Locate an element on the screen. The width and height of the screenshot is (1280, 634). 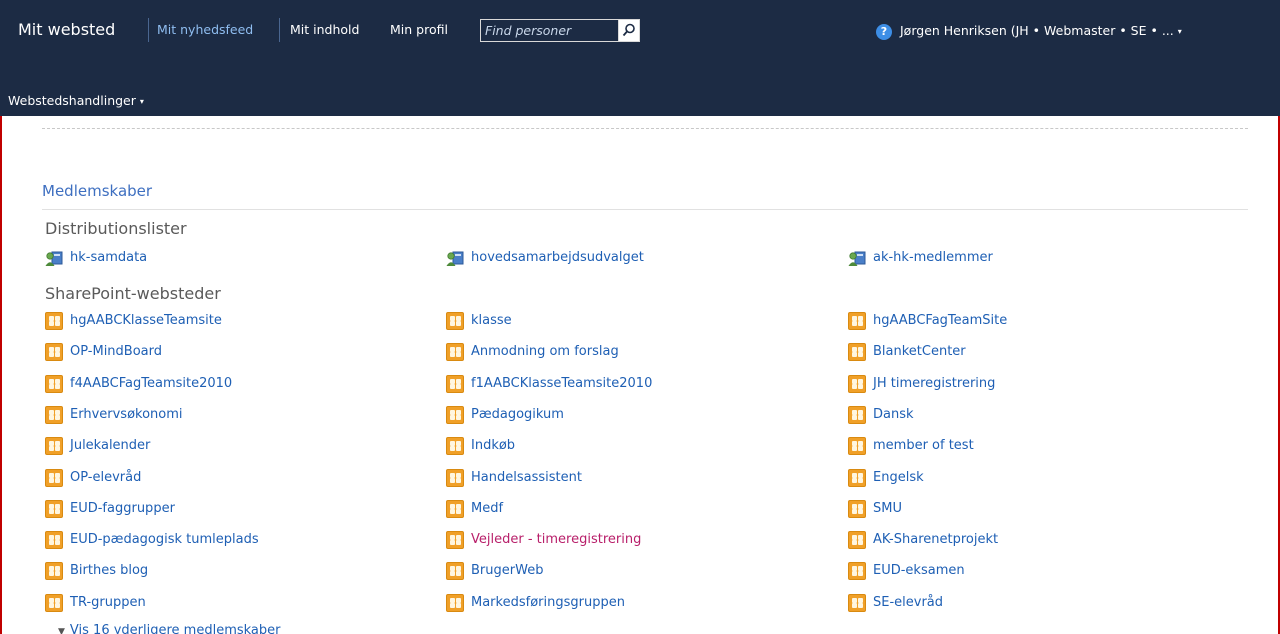
item-link-label: f1AABCKlasseTeamsite2010 is located at coordinates (561, 383).